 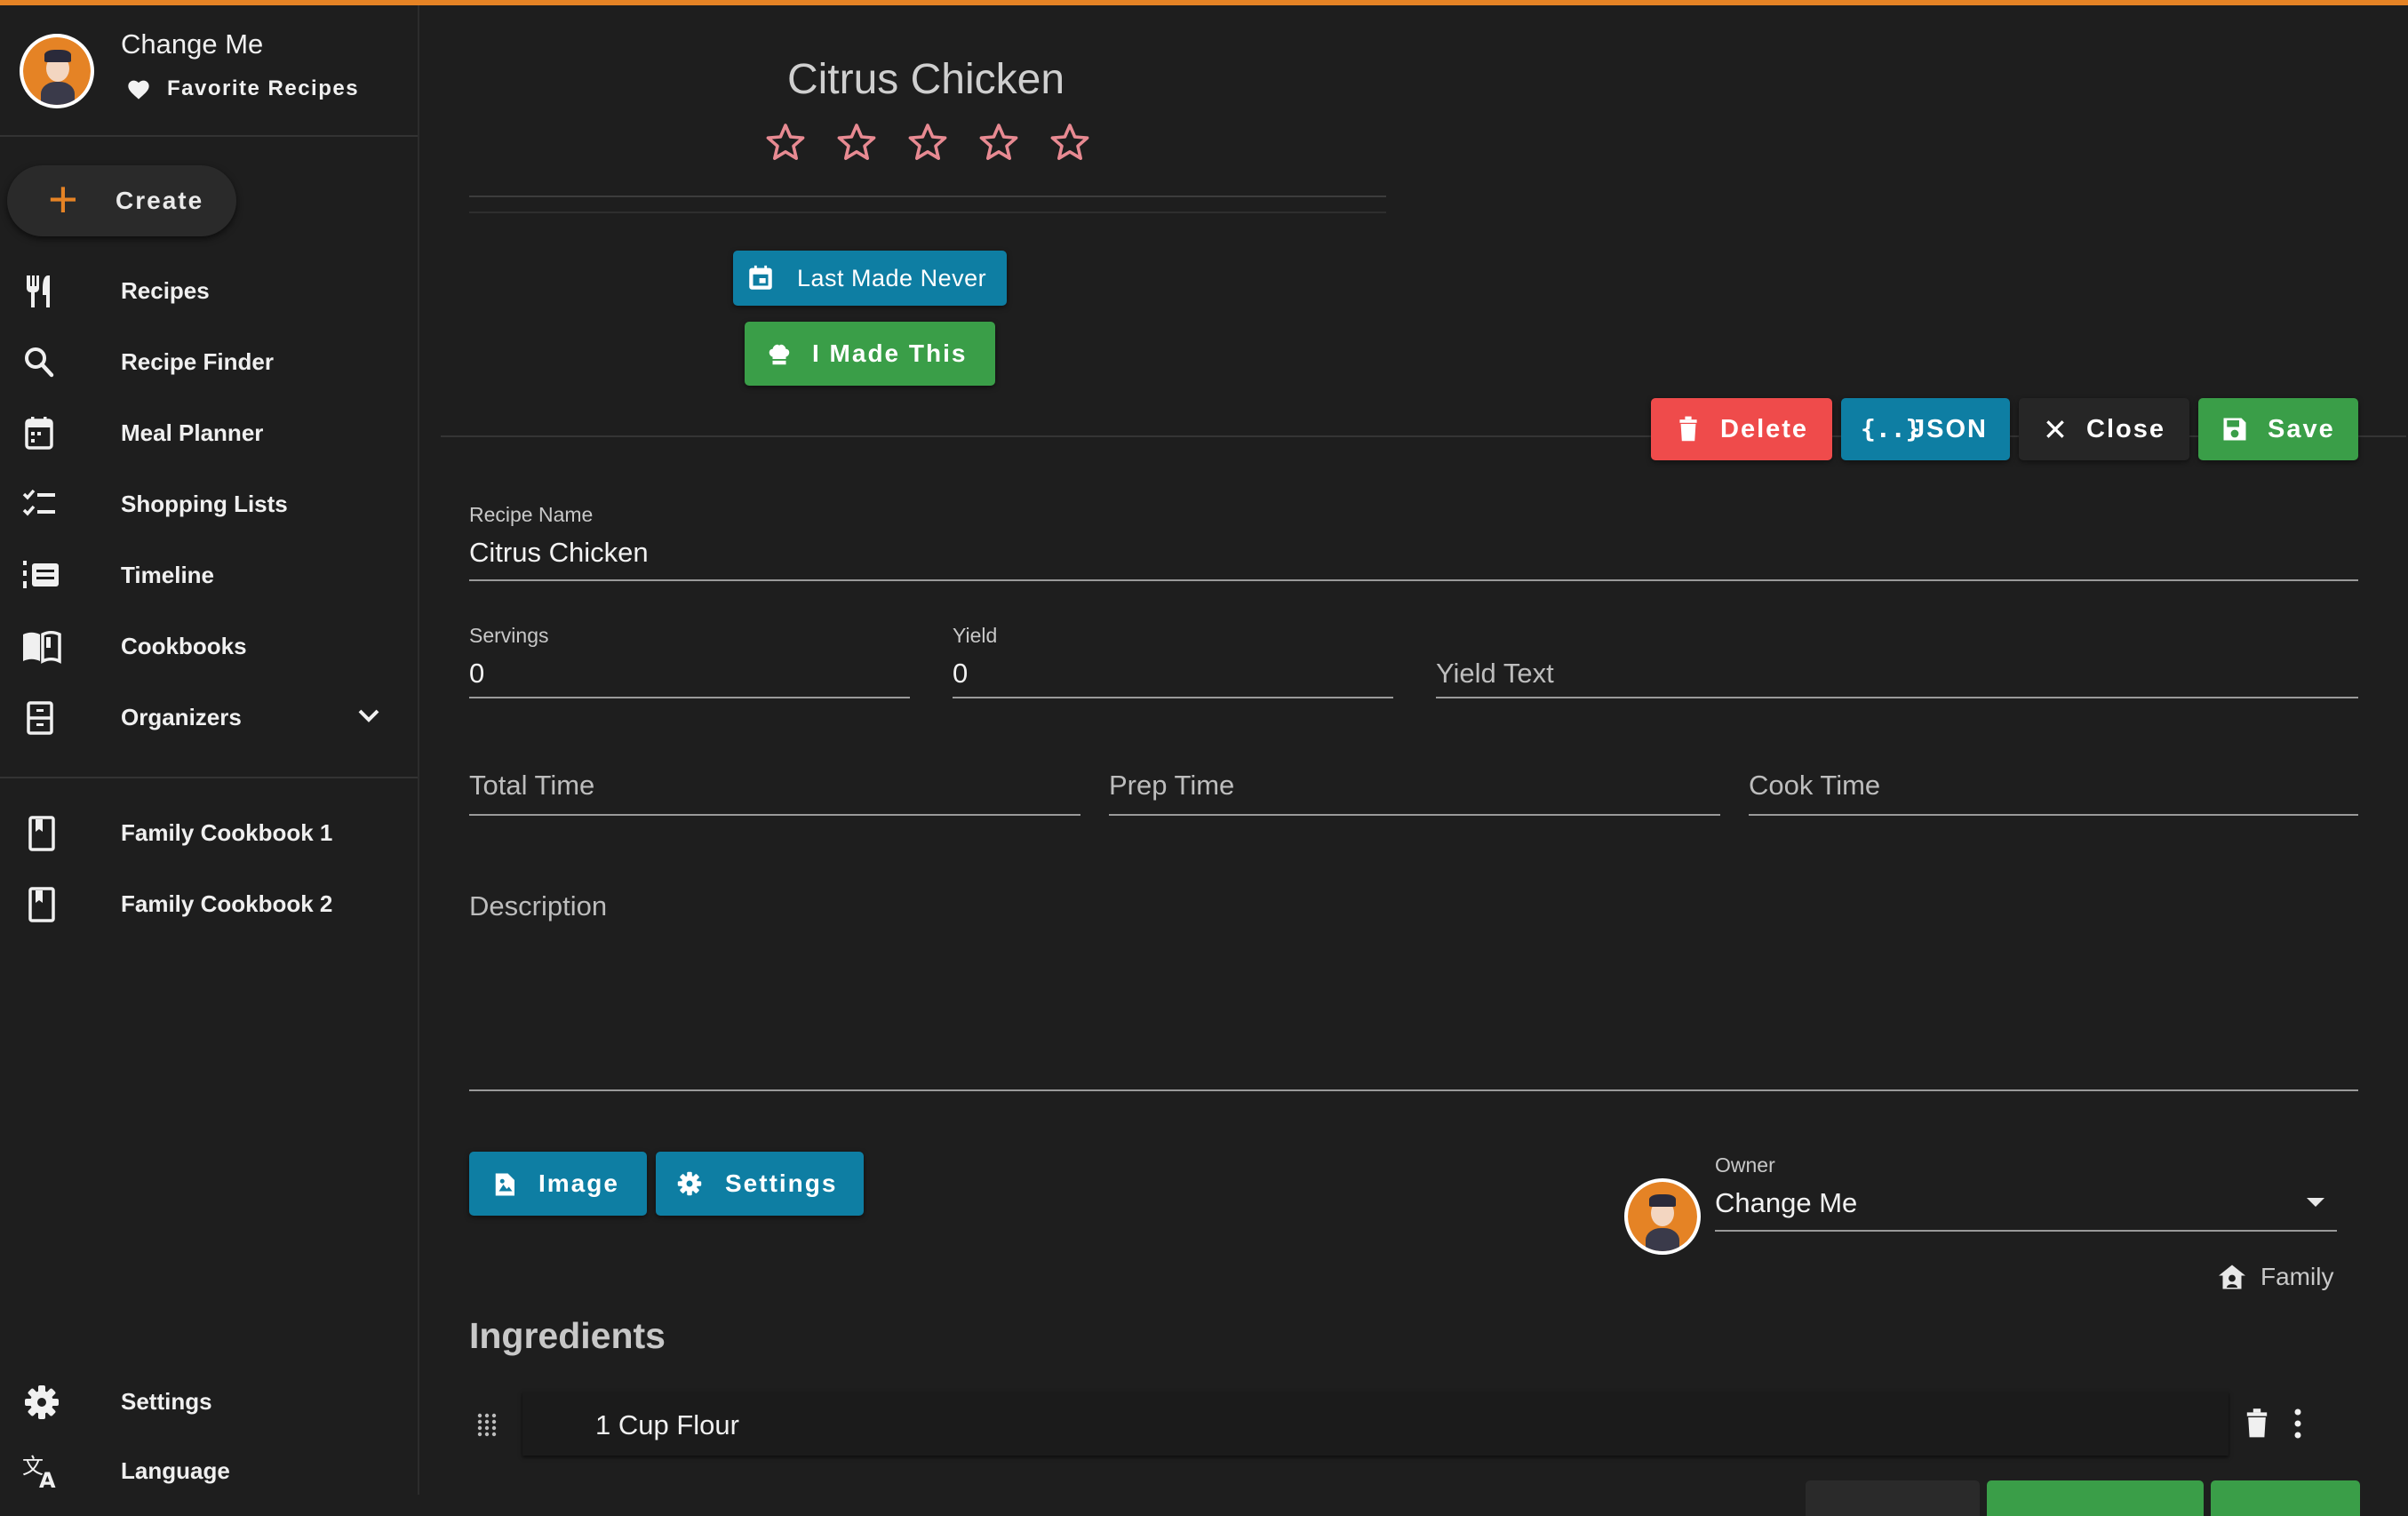 I want to click on favorite-recipes-label: Favorite Recipes, so click(x=263, y=88).